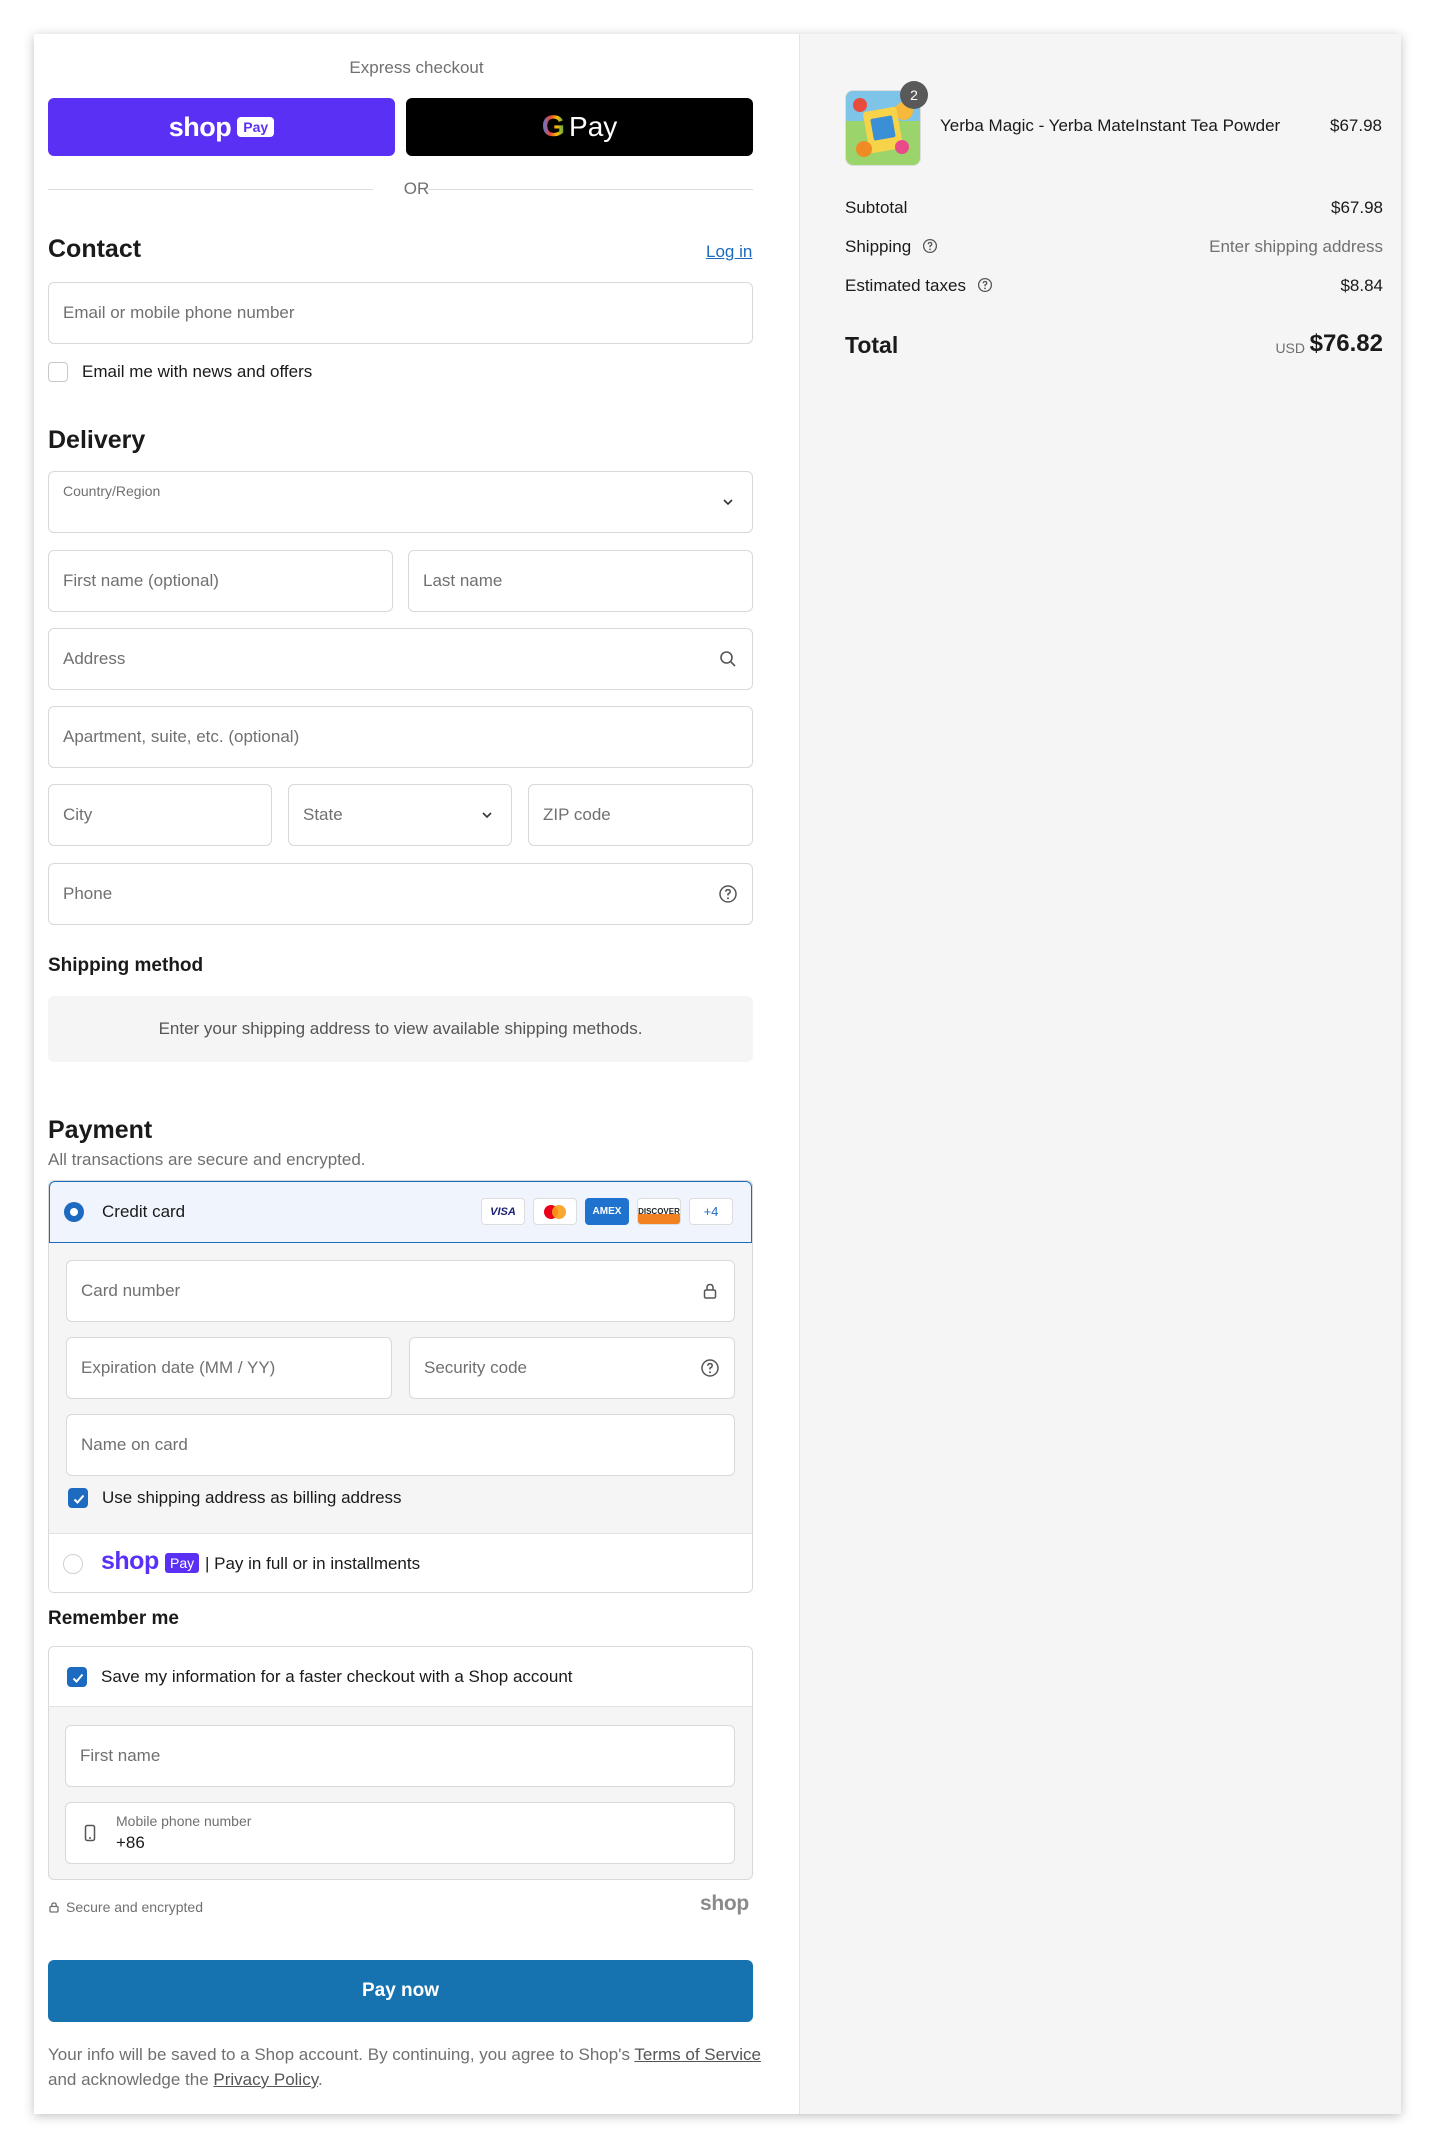 This screenshot has height=2147, width=1435. Describe the element at coordinates (579, 127) in the screenshot. I see `google-pay-button: G Pay` at that location.